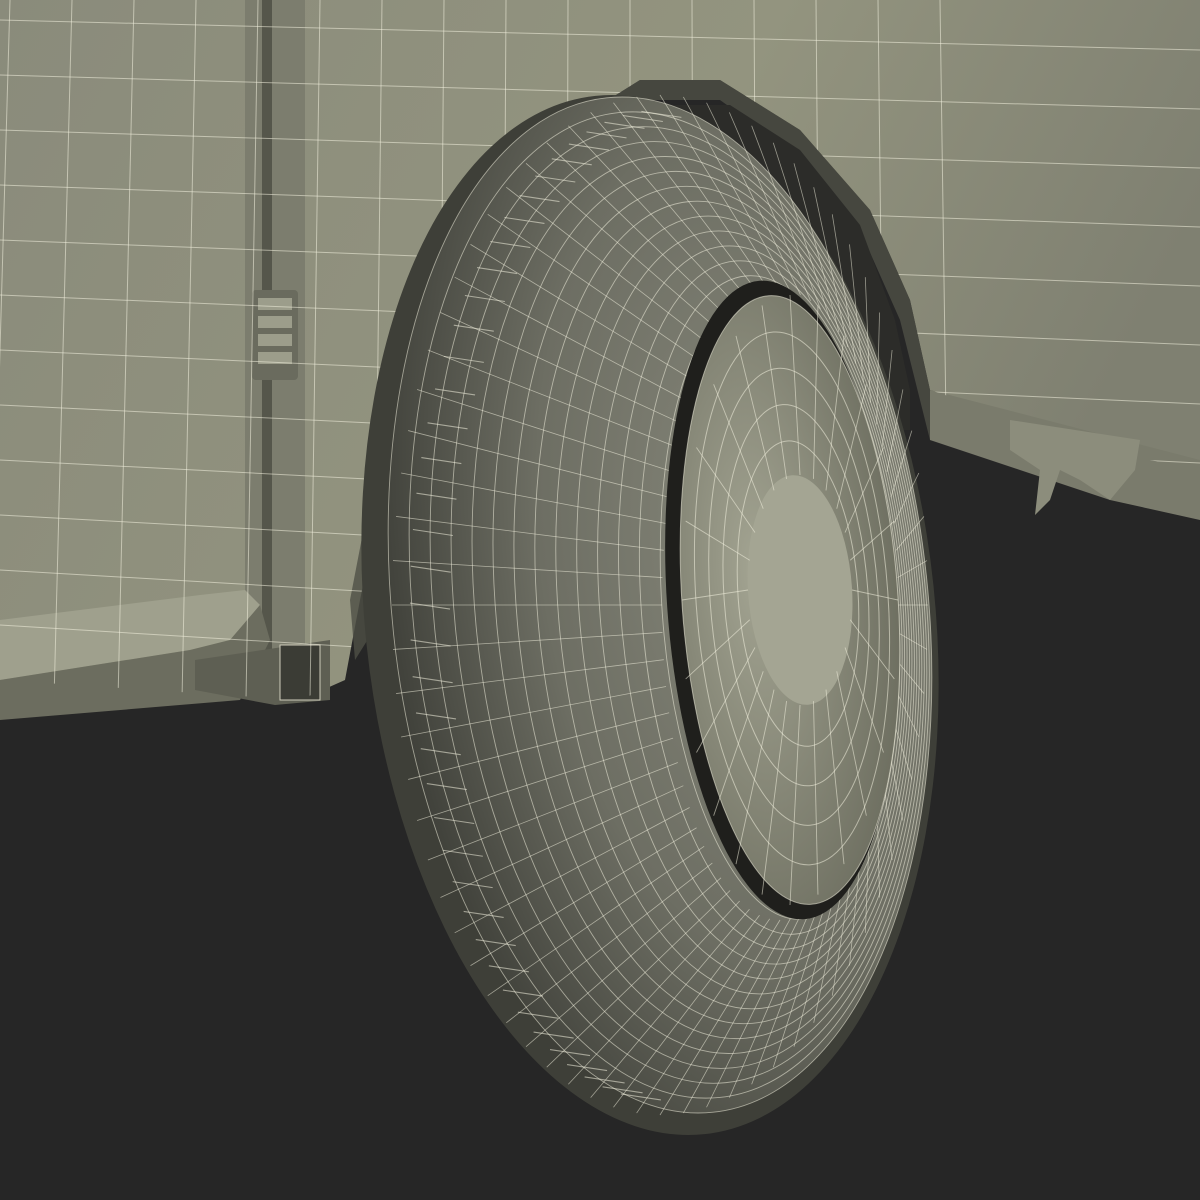 This screenshot has width=1200, height=1200. Describe the element at coordinates (300, 672) in the screenshot. I see `frame-tube-end` at that location.